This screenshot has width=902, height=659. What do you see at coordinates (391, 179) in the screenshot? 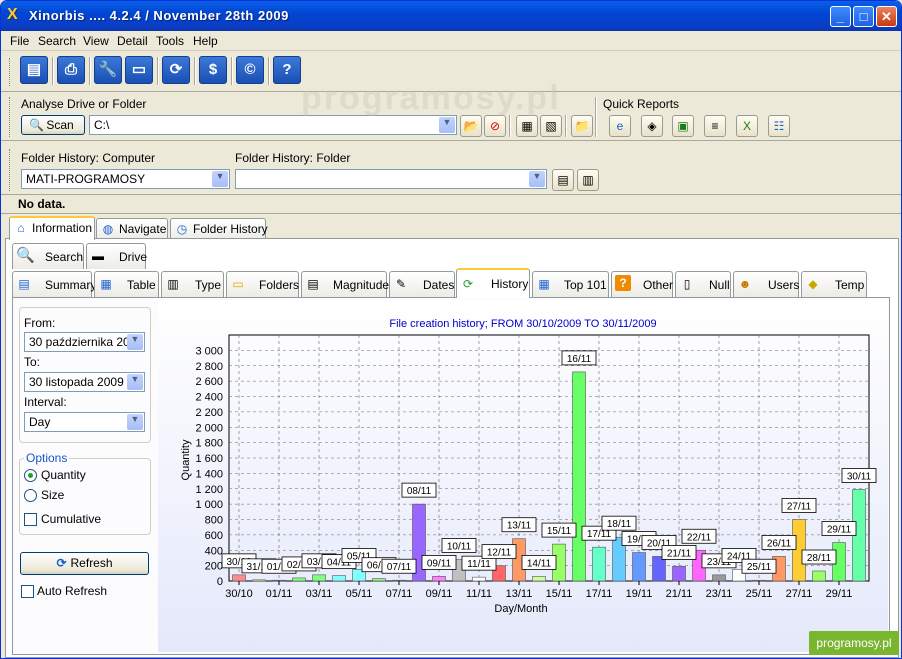
I see `folder-combobox: ▼` at bounding box center [391, 179].